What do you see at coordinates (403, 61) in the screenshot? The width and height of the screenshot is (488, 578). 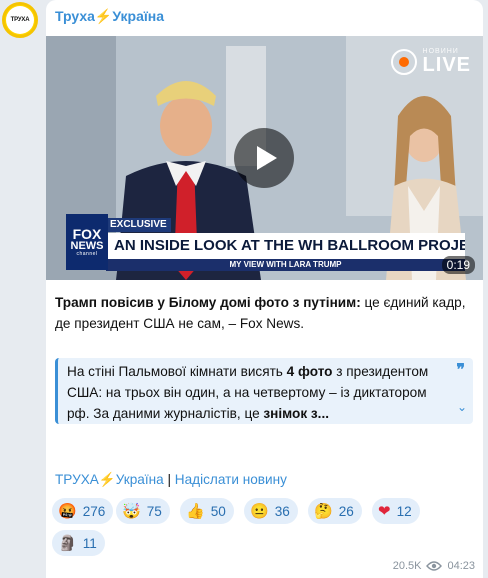 I see `live-logo-circle-icon` at bounding box center [403, 61].